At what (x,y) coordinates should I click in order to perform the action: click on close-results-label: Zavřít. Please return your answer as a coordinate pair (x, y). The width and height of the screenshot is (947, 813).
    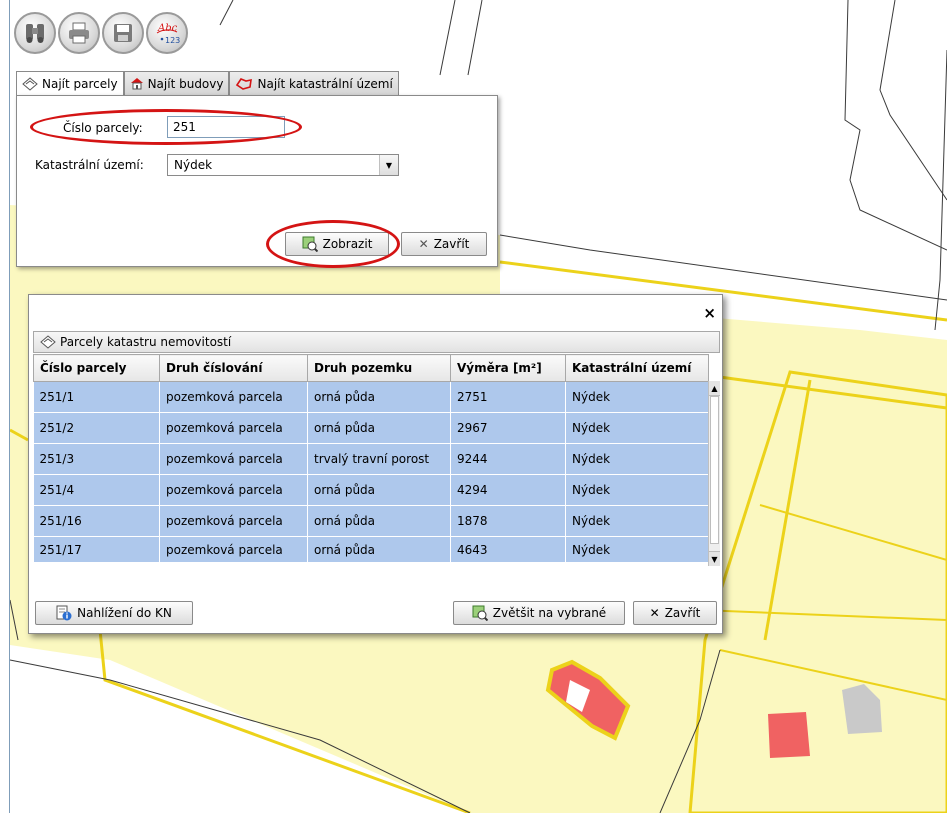
    Looking at the image, I should click on (682, 613).